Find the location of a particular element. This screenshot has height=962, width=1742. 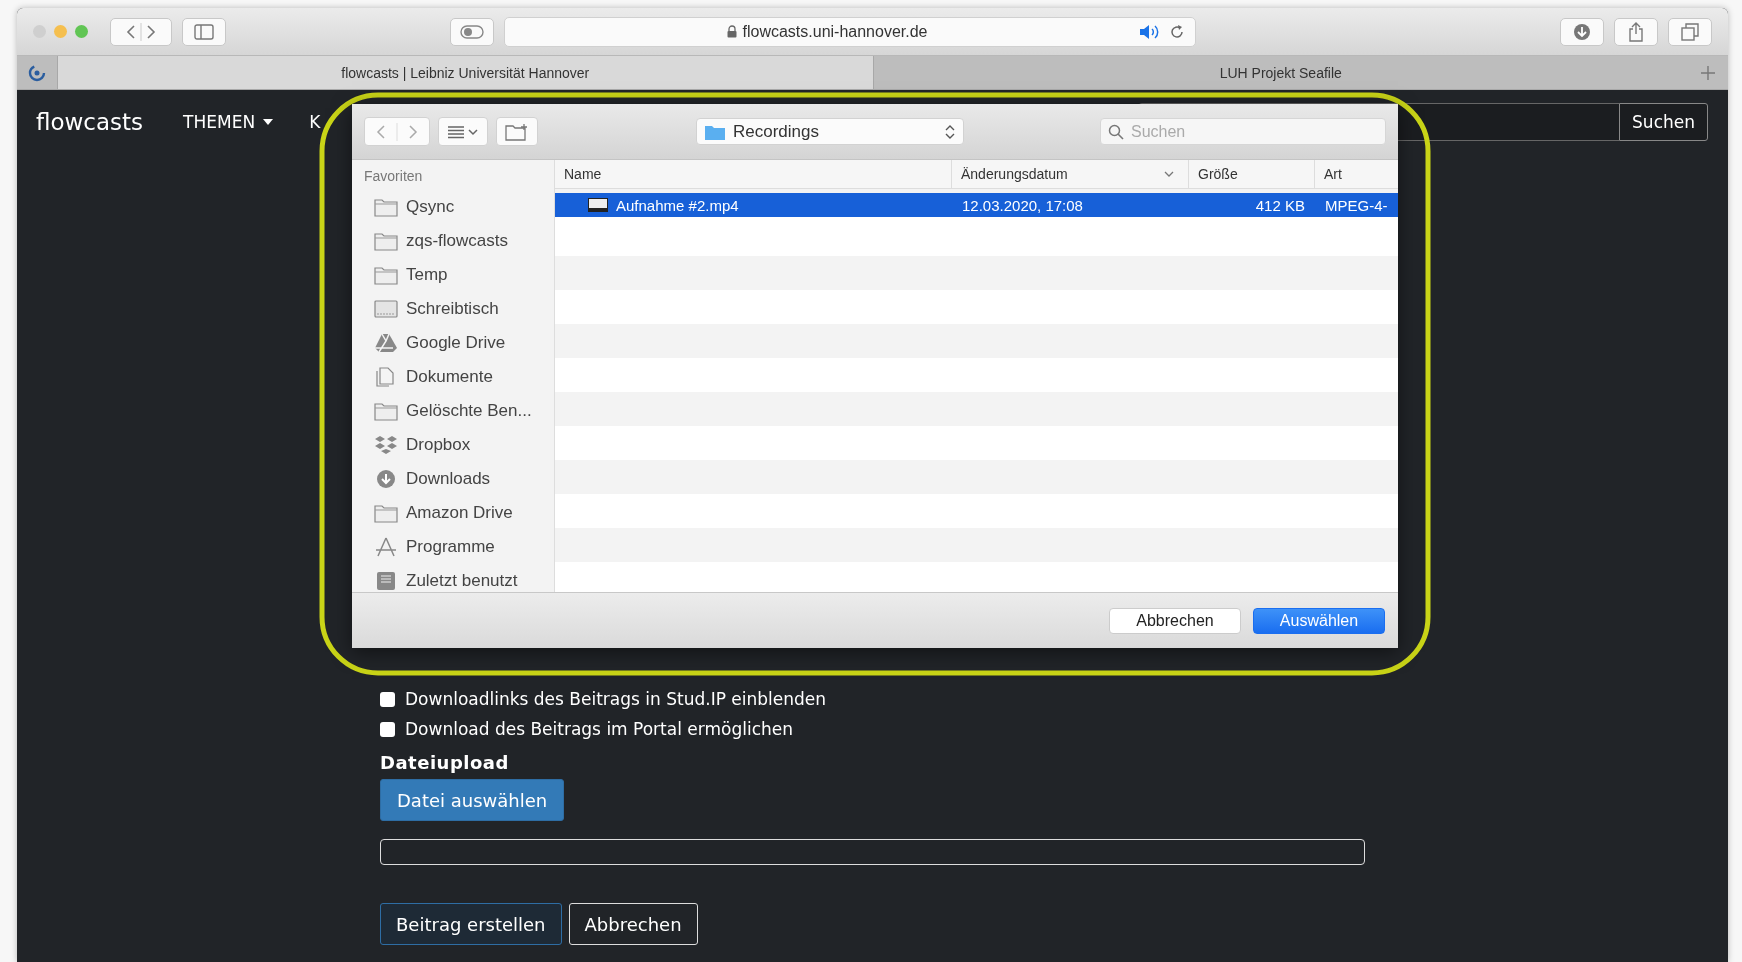

new-folder-button is located at coordinates (517, 131).